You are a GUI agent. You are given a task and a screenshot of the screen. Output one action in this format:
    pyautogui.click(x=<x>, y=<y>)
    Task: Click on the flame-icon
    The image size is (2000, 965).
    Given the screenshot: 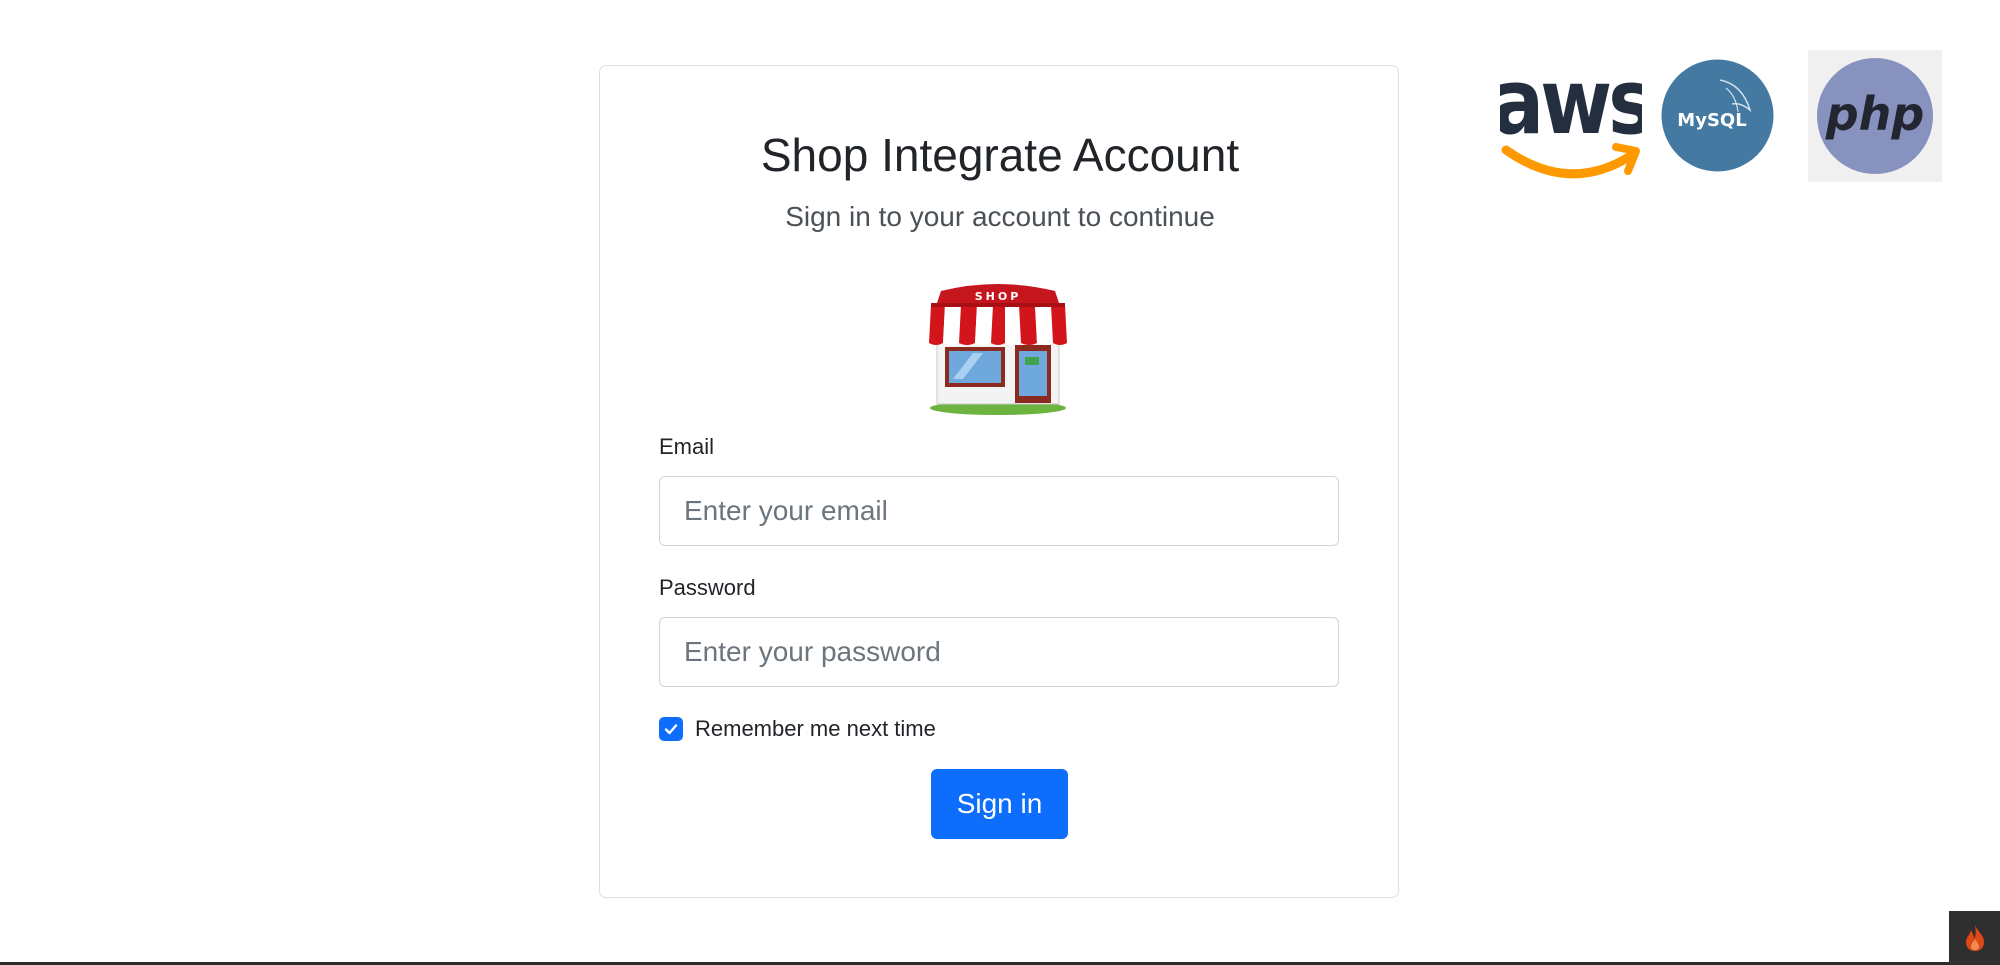 What is the action you would take?
    pyautogui.click(x=1974, y=938)
    